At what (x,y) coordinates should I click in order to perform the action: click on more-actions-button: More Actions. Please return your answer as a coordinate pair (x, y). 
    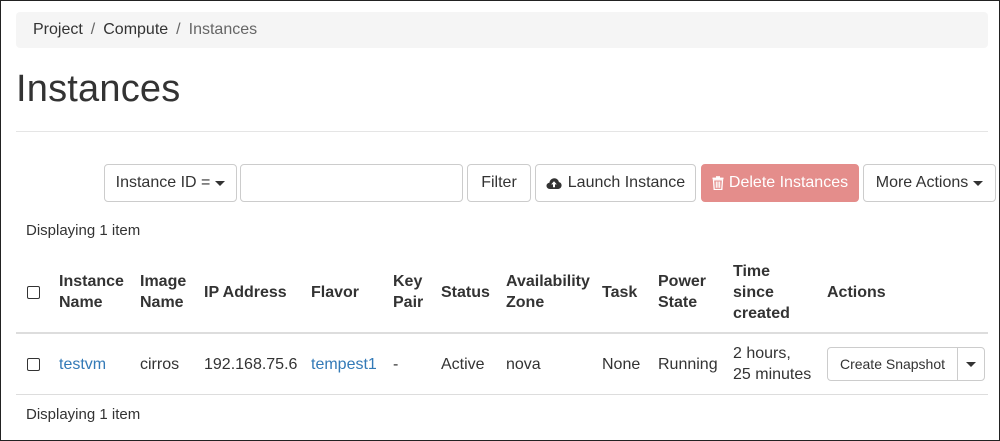
    Looking at the image, I should click on (929, 183).